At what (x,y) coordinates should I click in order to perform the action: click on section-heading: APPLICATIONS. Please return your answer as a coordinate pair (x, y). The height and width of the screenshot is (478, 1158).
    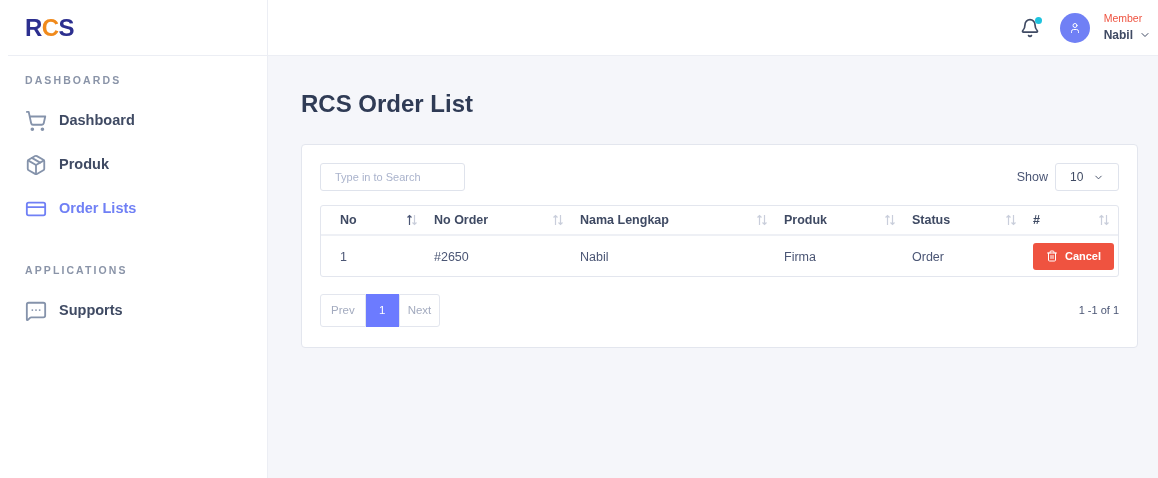
    Looking at the image, I should click on (77, 270).